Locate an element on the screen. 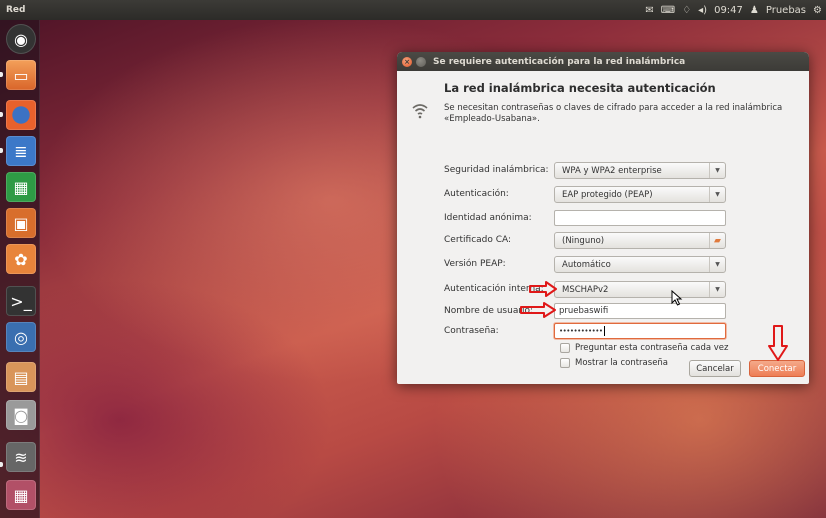  inner-auth-value: MSCHAPv2 is located at coordinates (585, 289).